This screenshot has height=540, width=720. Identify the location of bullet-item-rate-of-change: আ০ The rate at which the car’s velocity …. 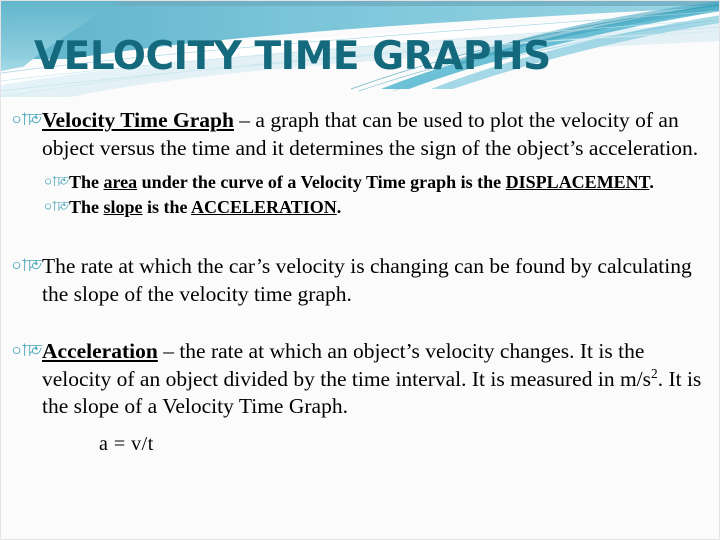
(360, 280).